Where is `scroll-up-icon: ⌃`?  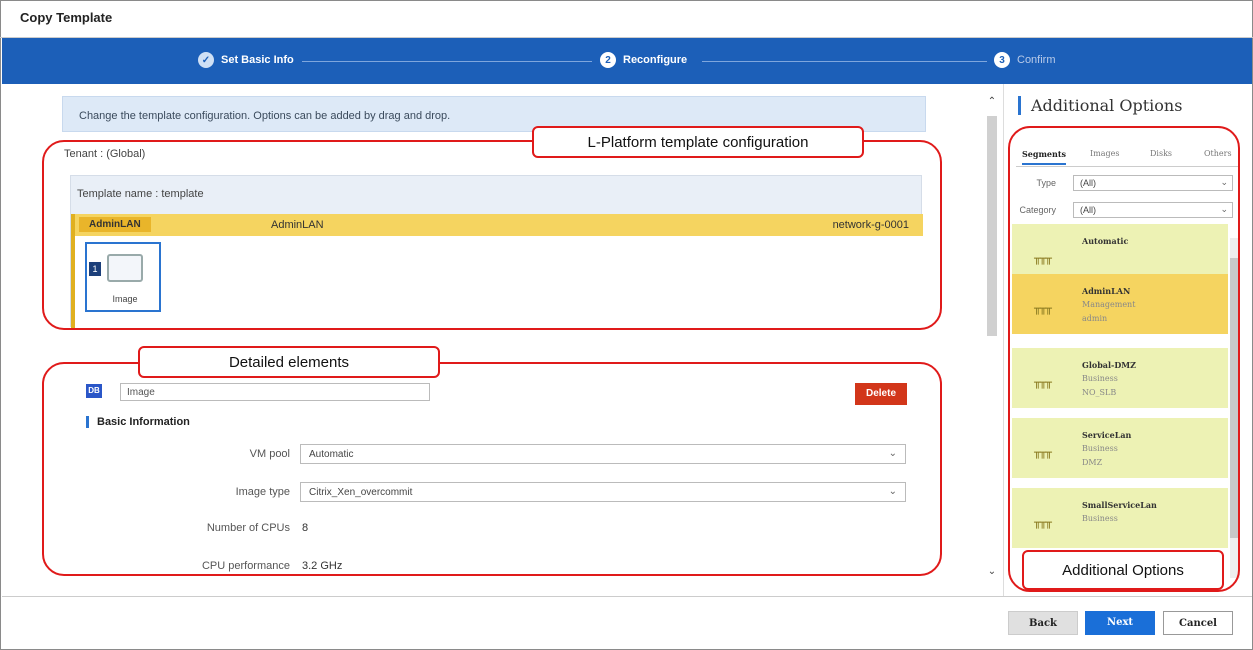
scroll-up-icon: ⌃ is located at coordinates (992, 101).